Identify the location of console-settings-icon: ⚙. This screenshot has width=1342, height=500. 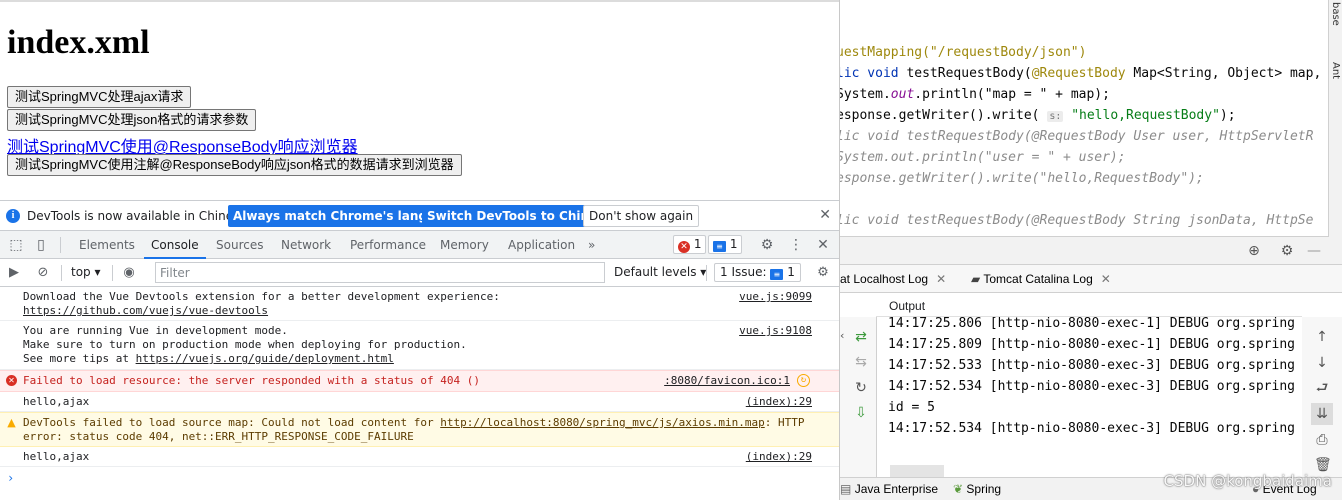
(823, 273).